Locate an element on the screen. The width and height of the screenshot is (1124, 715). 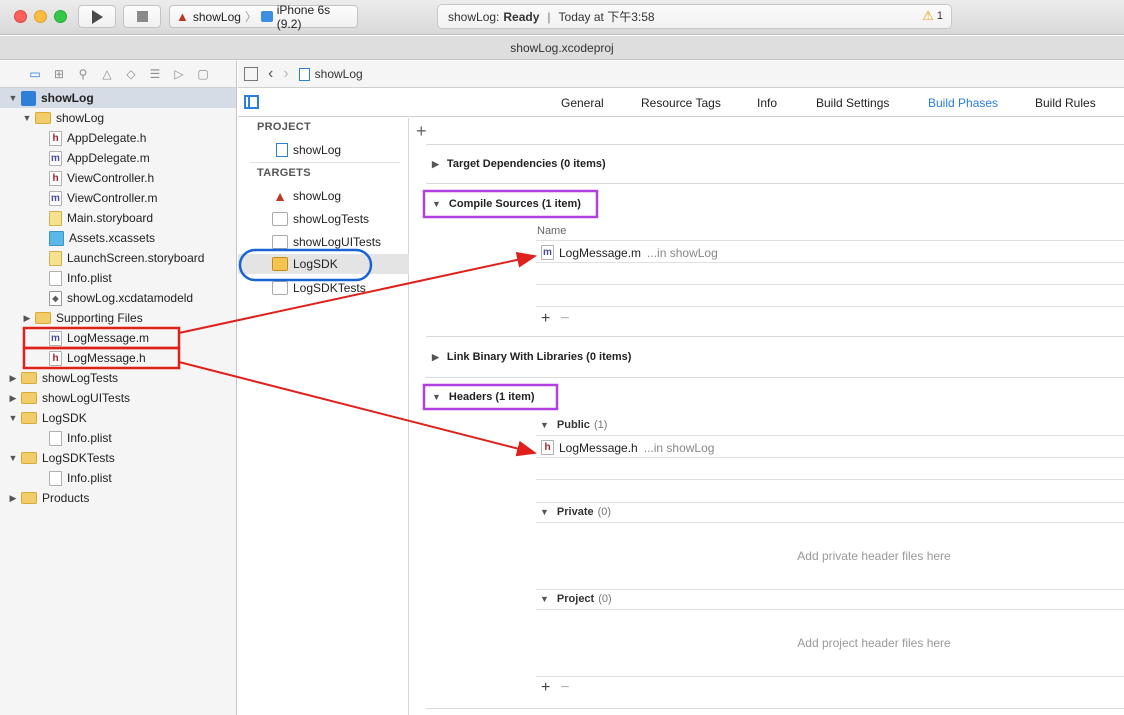
tab-resource-tags: Resource Tags is located at coordinates (681, 103).